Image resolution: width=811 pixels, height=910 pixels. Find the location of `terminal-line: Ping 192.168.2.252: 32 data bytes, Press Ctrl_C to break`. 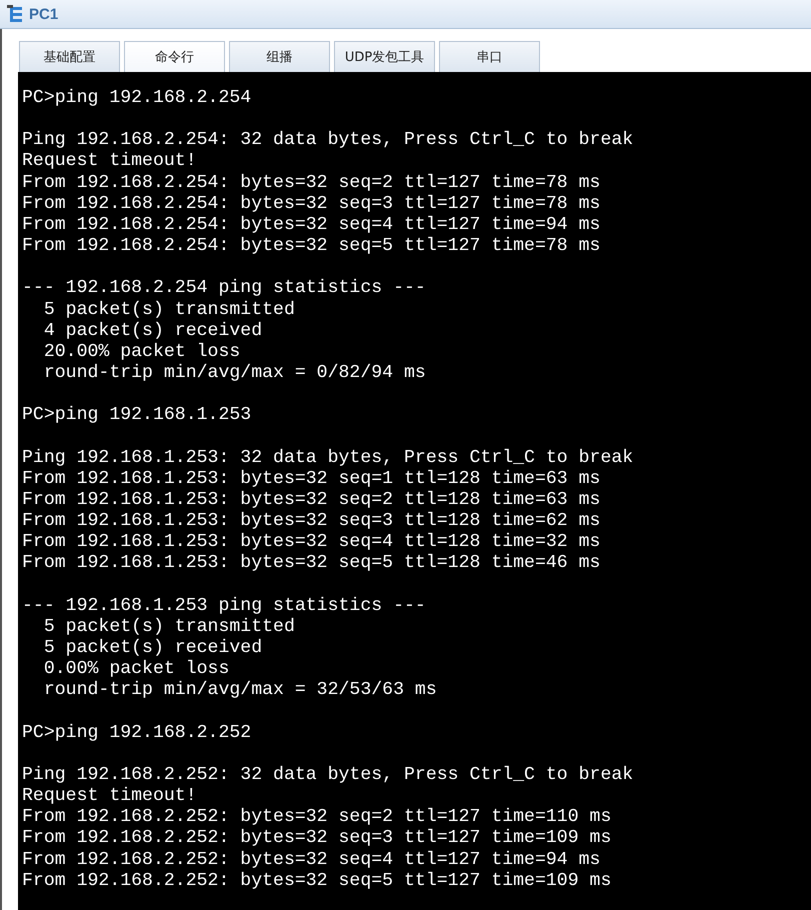

terminal-line: Ping 192.168.2.252: 32 data bytes, Press Ctrl_C to break is located at coordinates (328, 775).